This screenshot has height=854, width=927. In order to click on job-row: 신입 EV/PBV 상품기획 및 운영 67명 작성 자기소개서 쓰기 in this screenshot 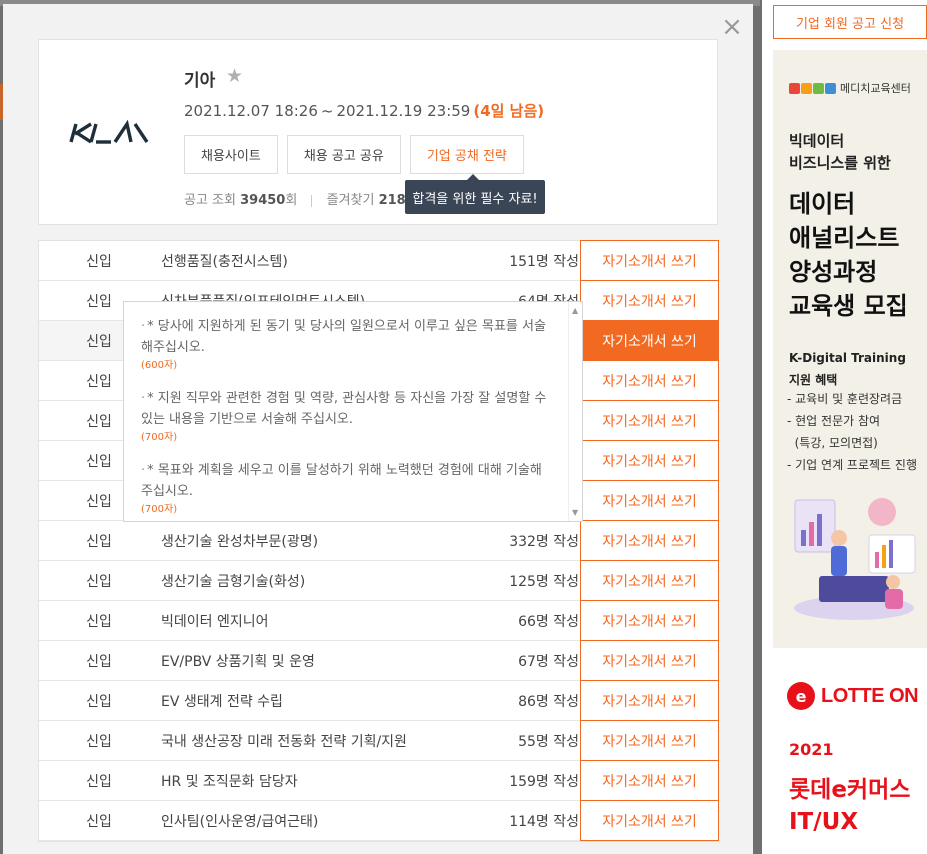, I will do `click(379, 660)`.